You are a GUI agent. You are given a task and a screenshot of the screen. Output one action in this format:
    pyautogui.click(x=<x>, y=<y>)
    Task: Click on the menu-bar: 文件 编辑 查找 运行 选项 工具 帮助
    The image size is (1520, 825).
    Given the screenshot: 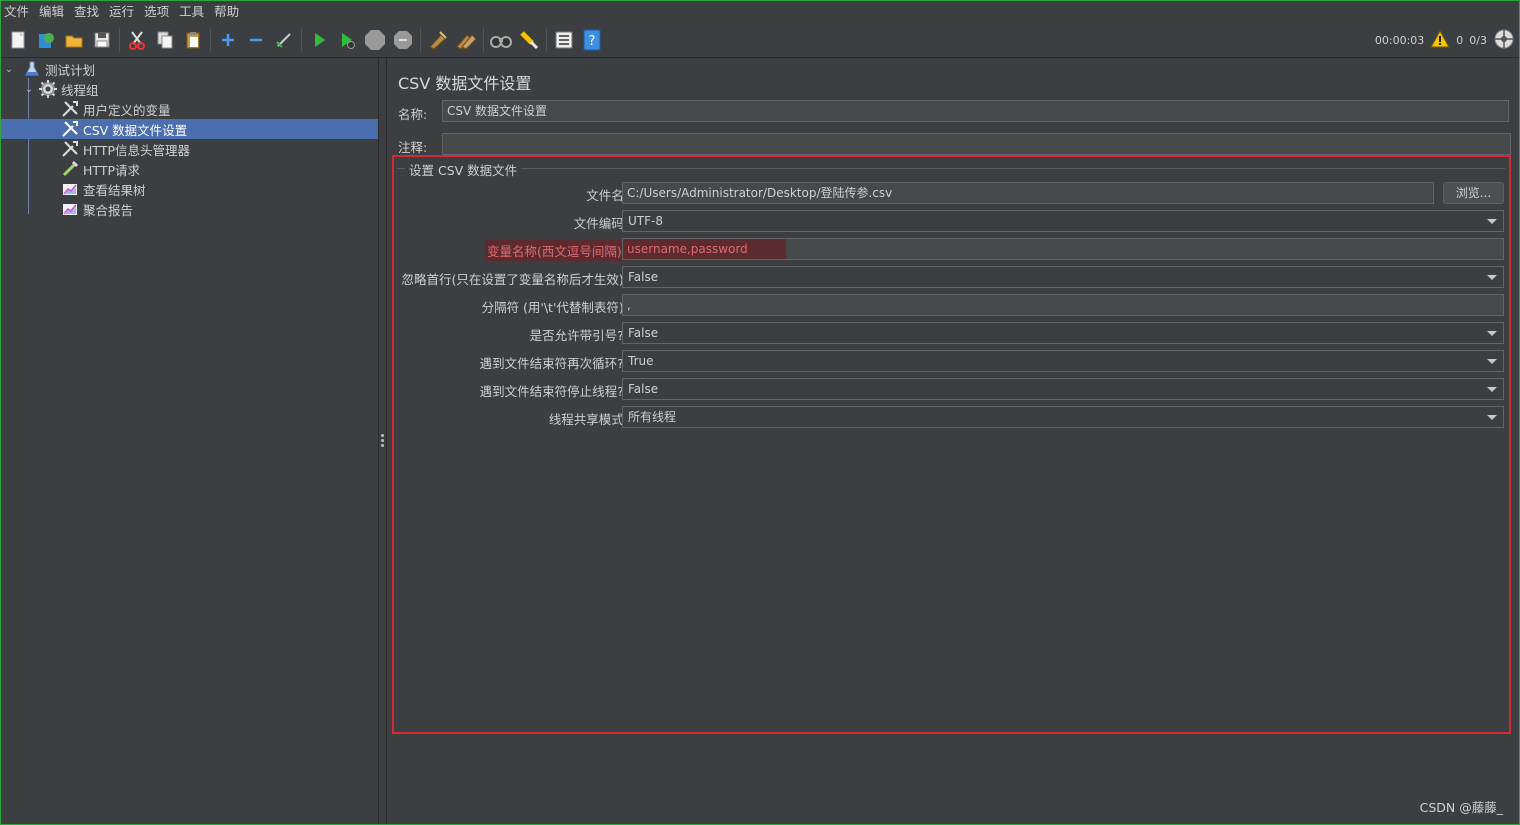 What is the action you would take?
    pyautogui.click(x=760, y=11)
    